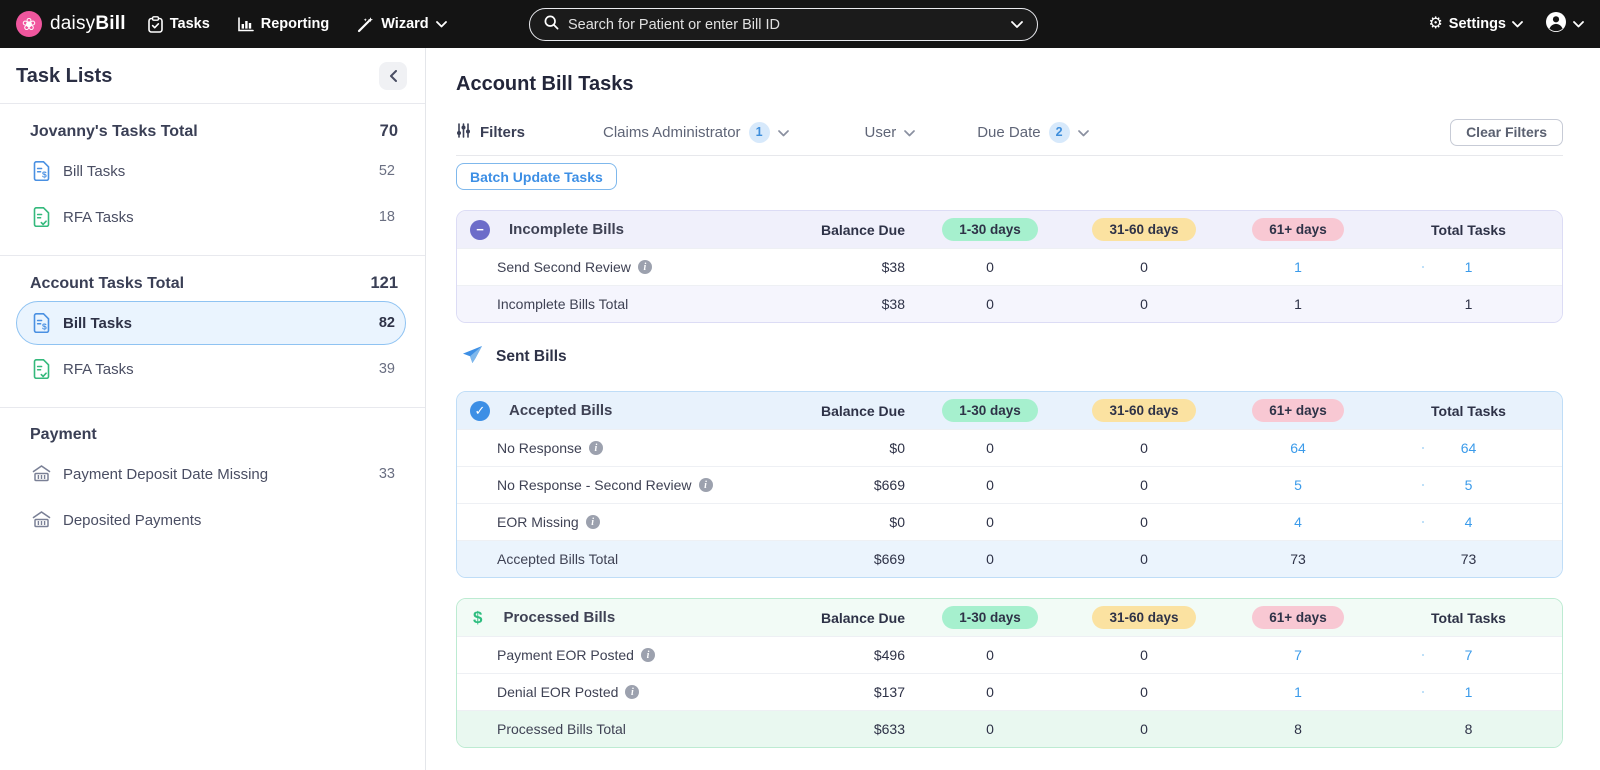 The image size is (1600, 770). I want to click on filter-claims-administrator: Claims Administrator 1, so click(696, 132).